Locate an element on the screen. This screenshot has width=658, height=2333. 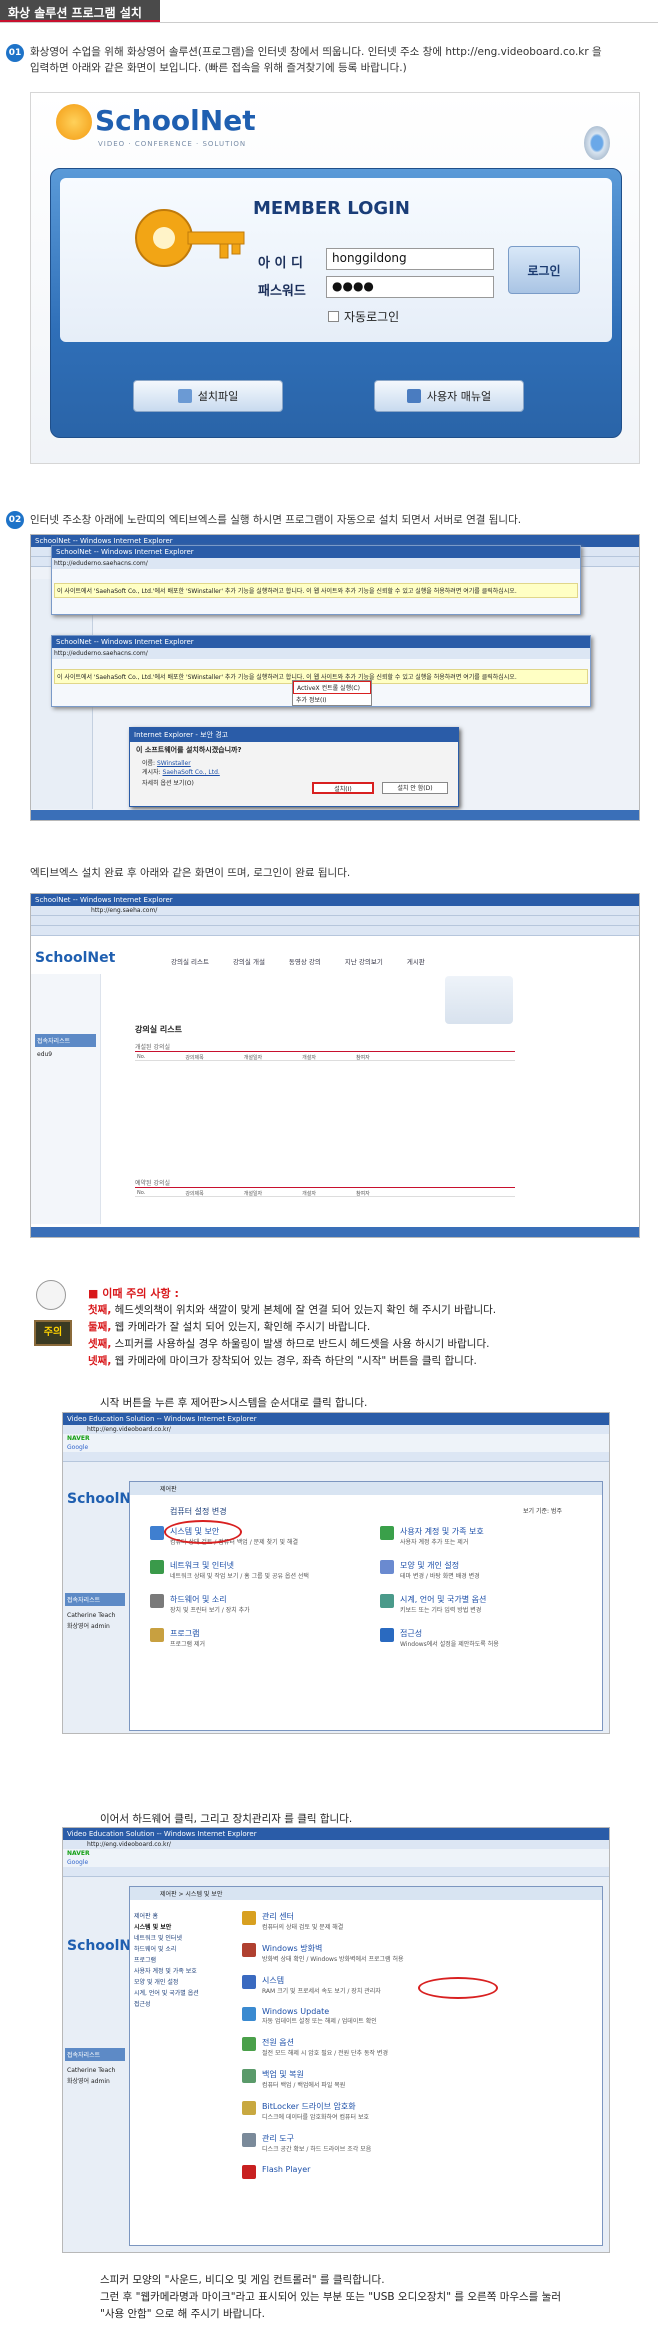
ss-nav-item: 사용자 계정 및 가족 보호 is located at coordinates (184, 1971).